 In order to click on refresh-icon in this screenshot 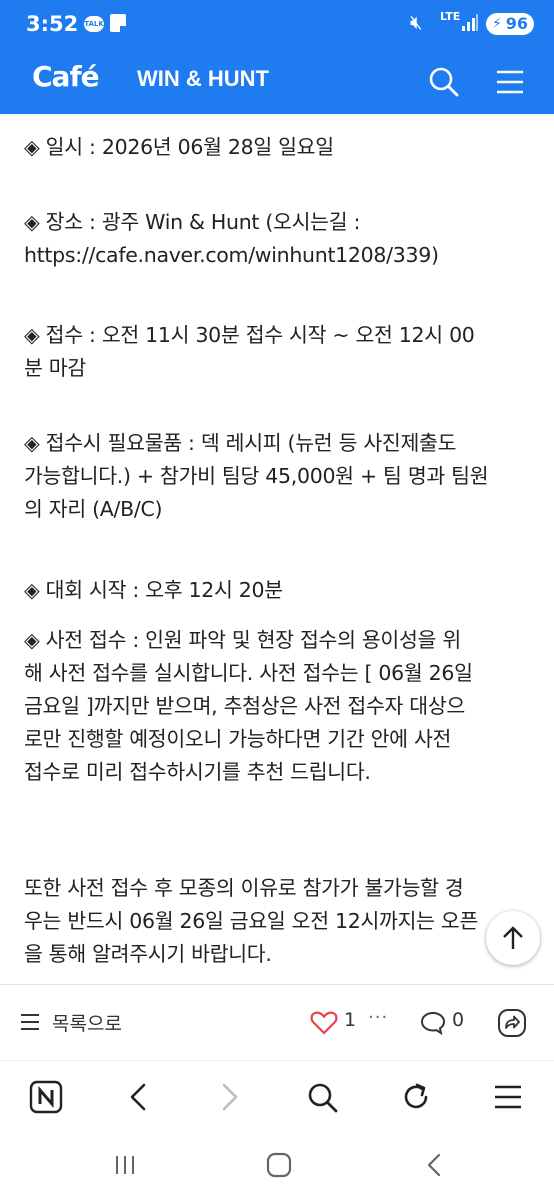, I will do `click(416, 1097)`.